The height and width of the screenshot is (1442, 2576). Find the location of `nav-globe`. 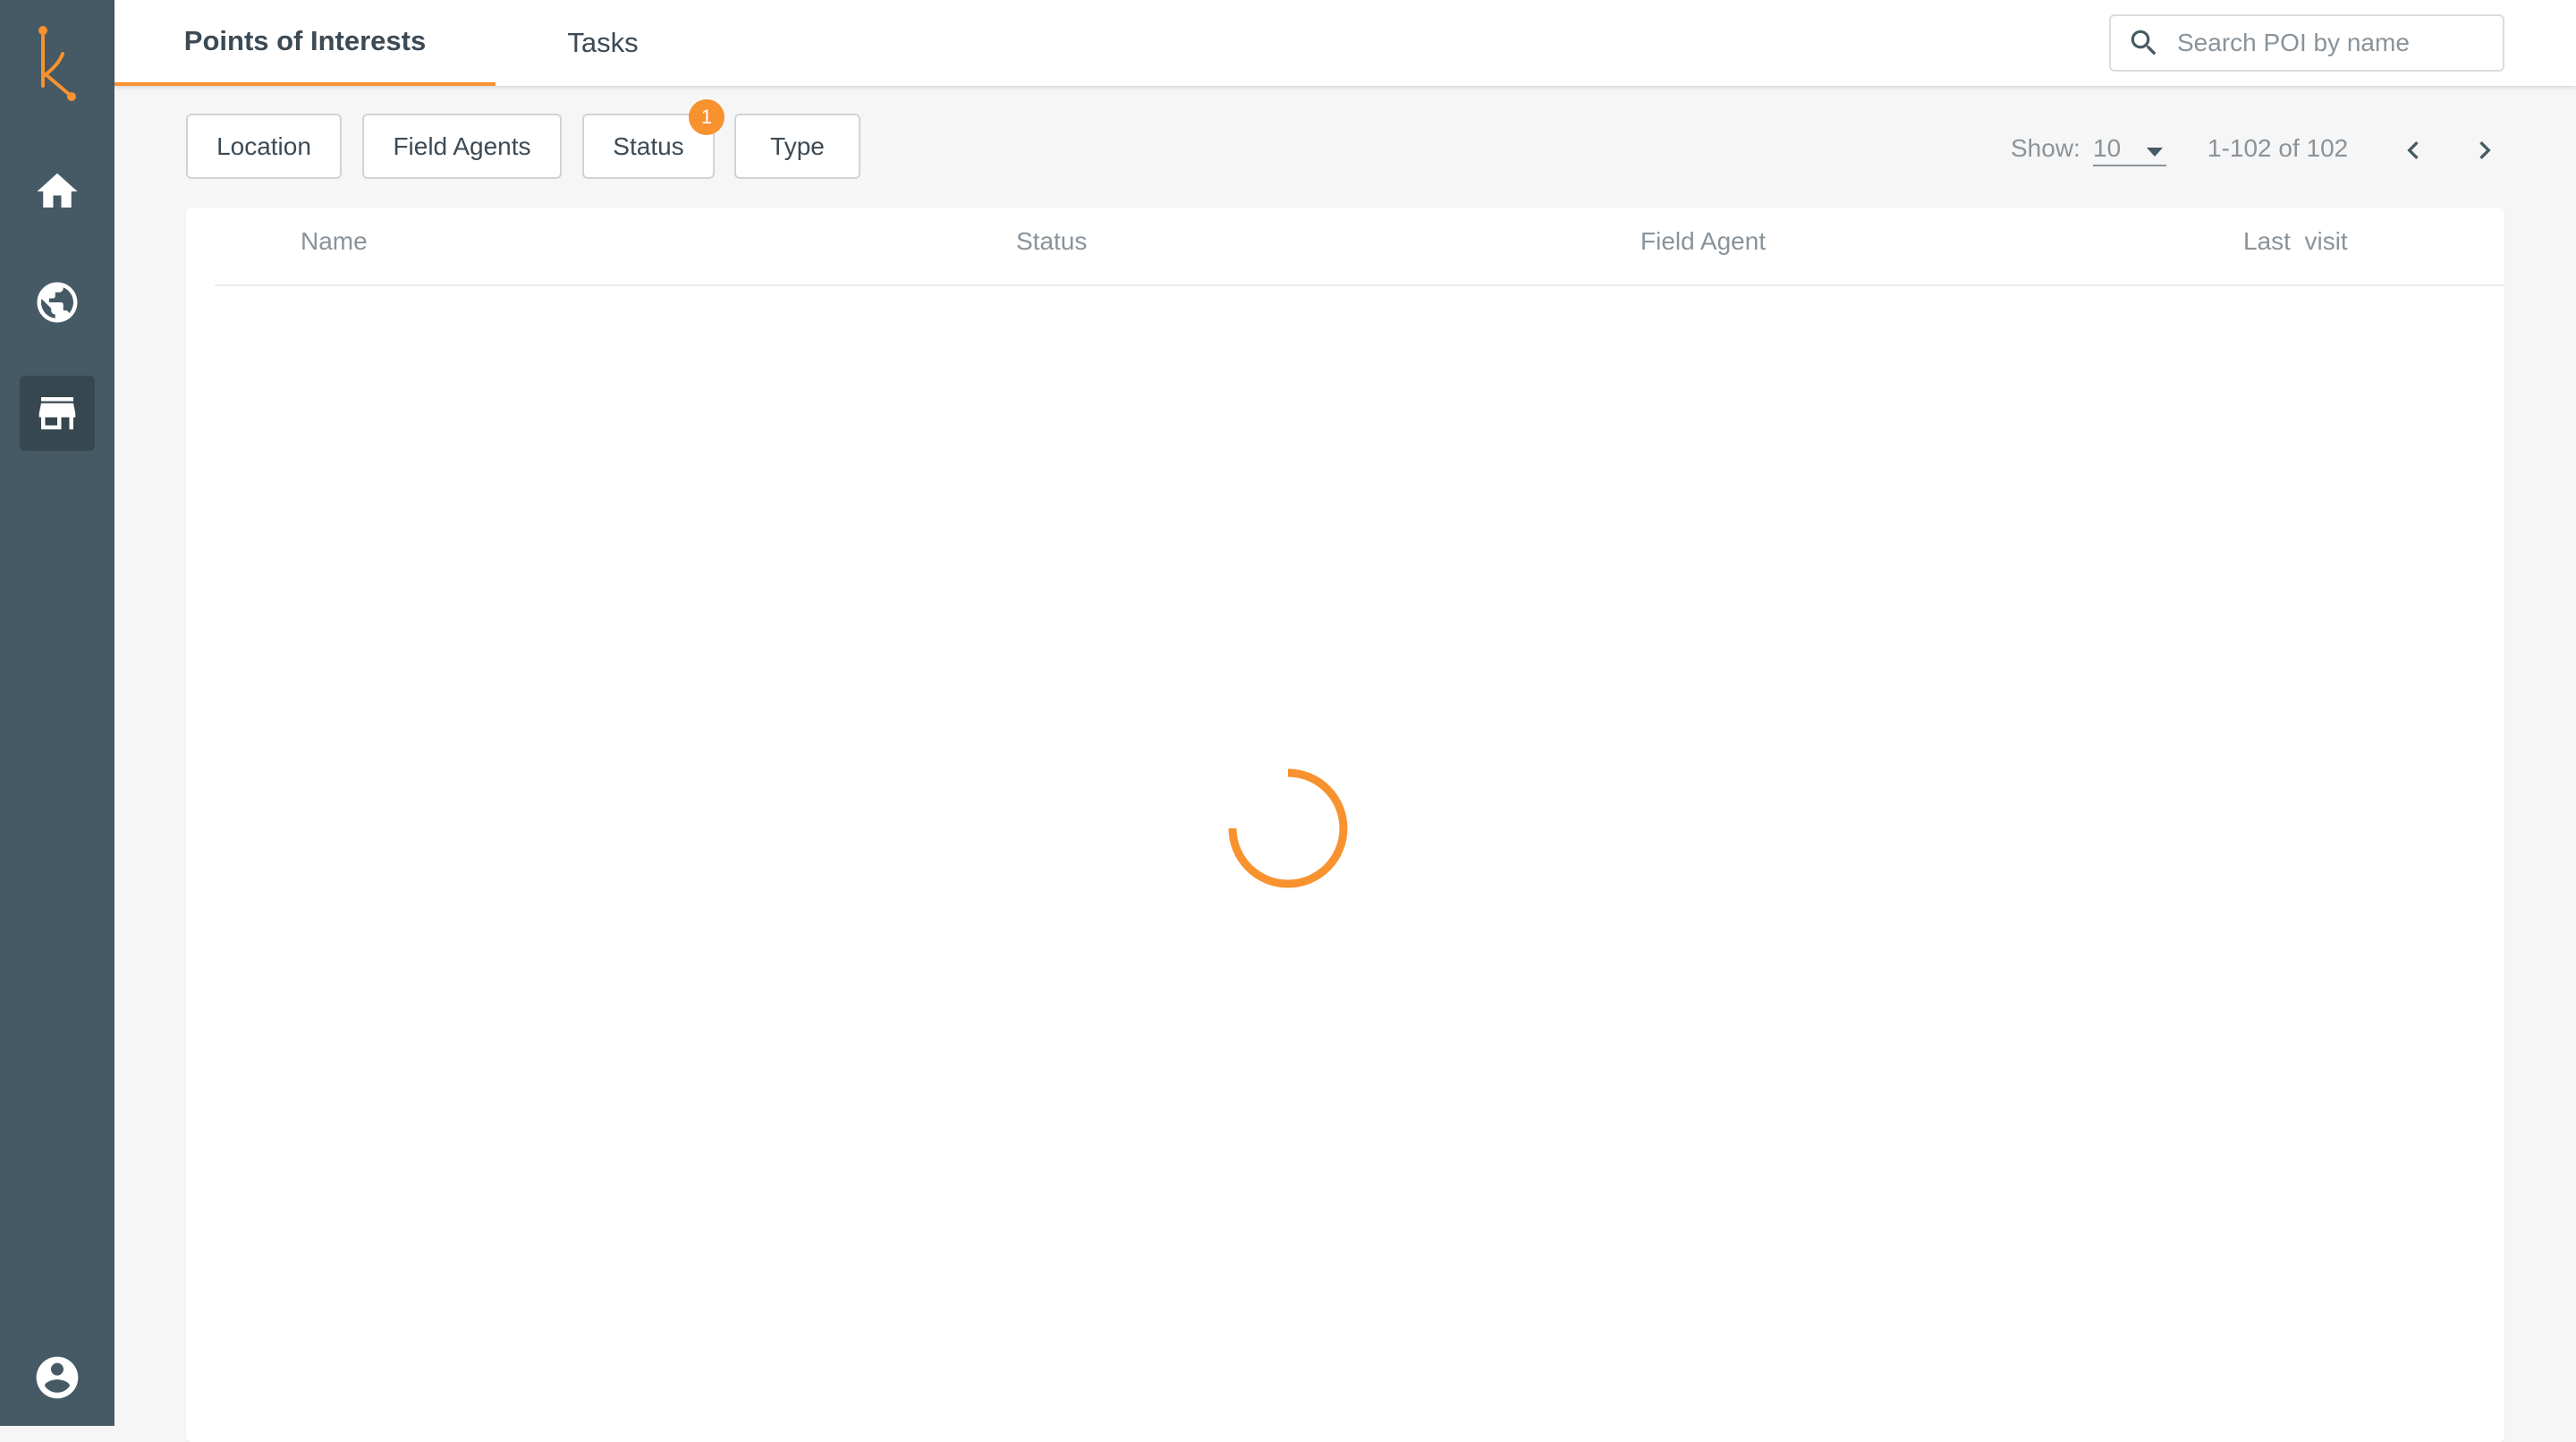

nav-globe is located at coordinates (57, 302).